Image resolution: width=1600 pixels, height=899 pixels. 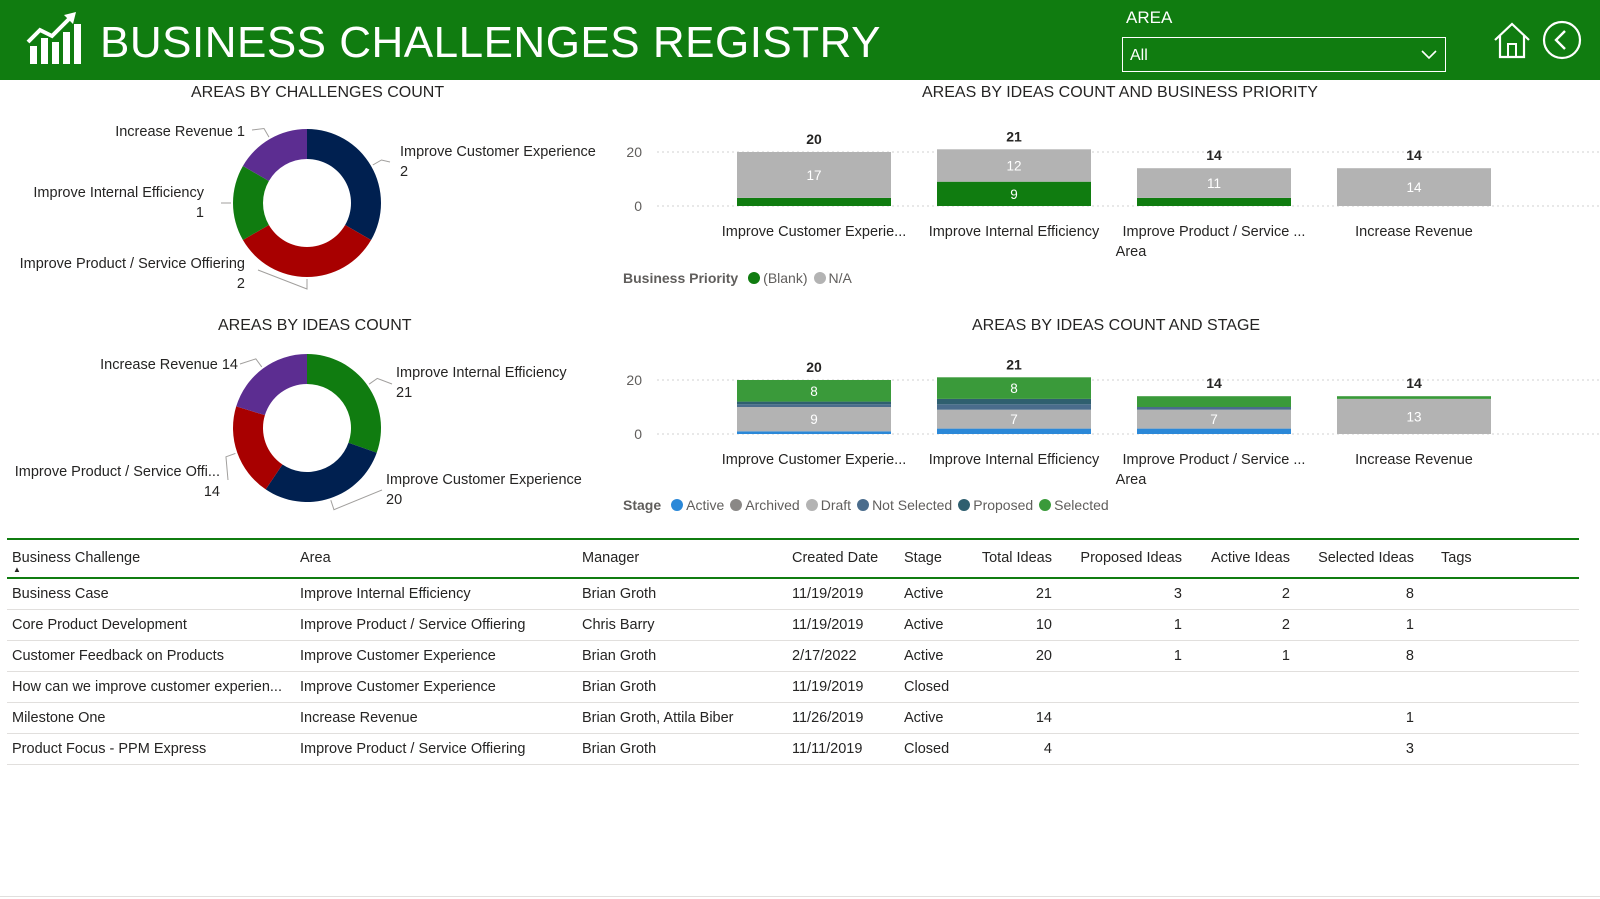 What do you see at coordinates (995, 505) in the screenshot?
I see `legend-item: Proposed` at bounding box center [995, 505].